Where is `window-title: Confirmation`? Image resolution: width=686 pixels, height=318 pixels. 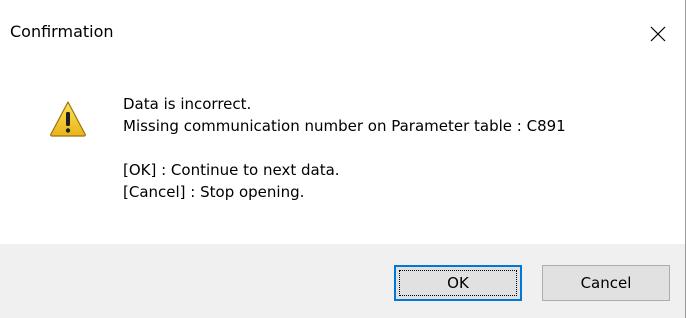
window-title: Confirmation is located at coordinates (62, 31).